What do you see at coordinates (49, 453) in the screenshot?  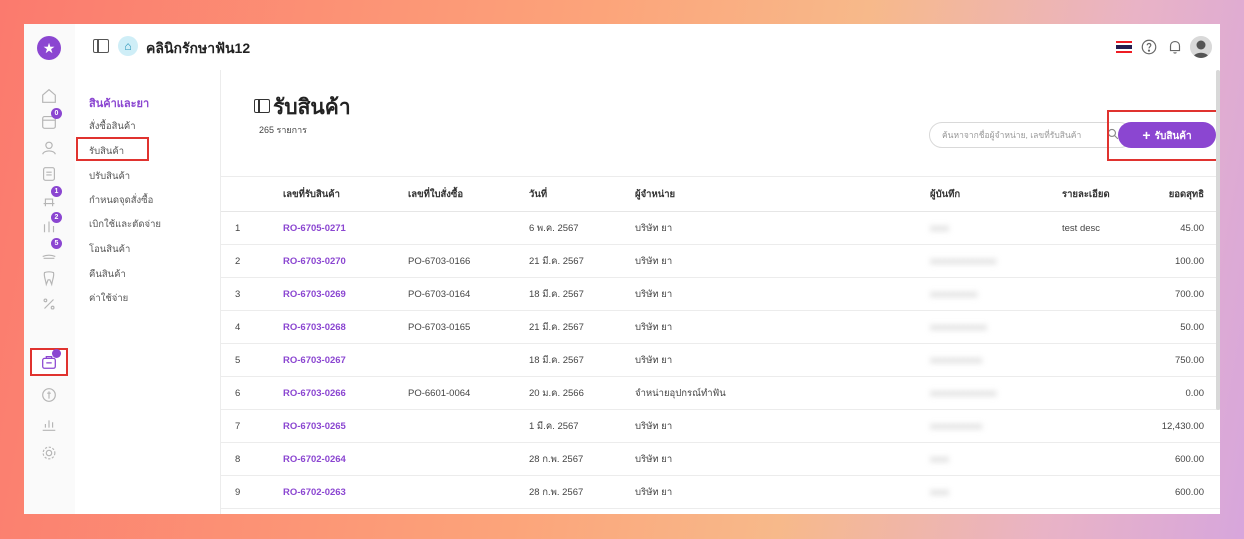 I see `settings-gear-icon` at bounding box center [49, 453].